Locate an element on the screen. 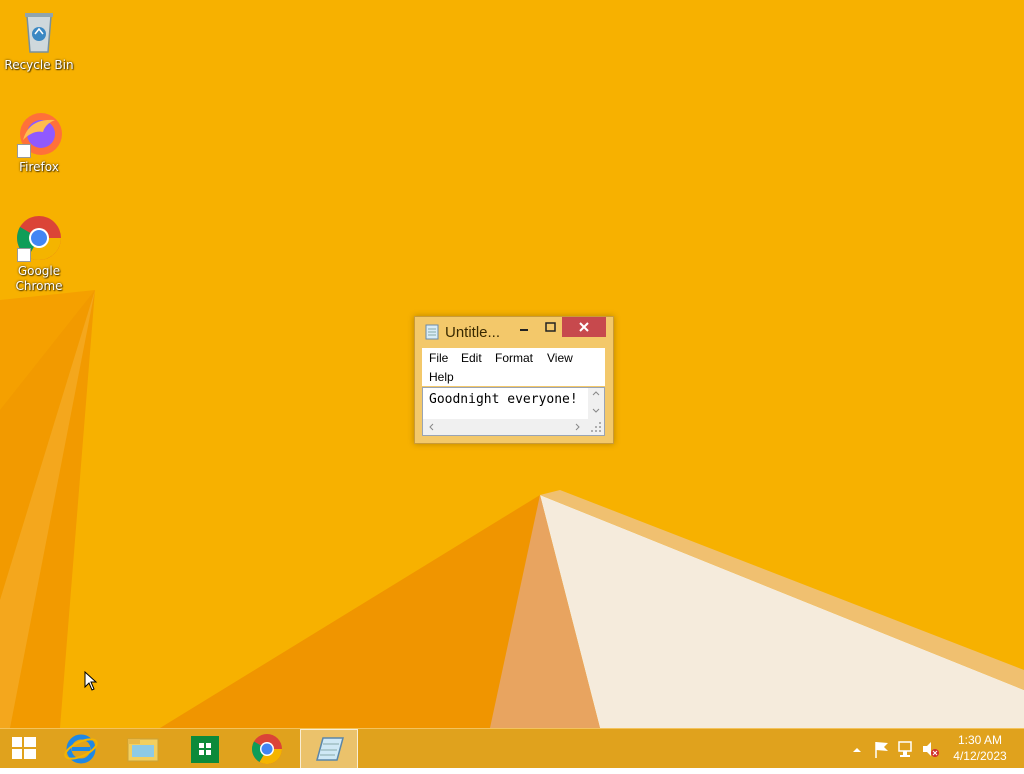  clock-time: 1:30 AM is located at coordinates (980, 740).